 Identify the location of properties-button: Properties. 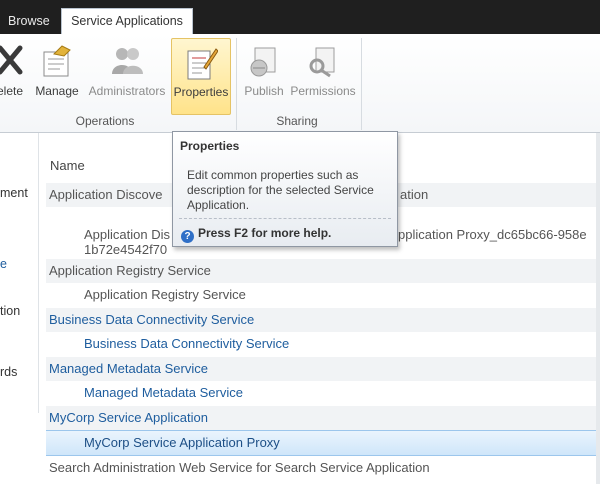
(201, 76).